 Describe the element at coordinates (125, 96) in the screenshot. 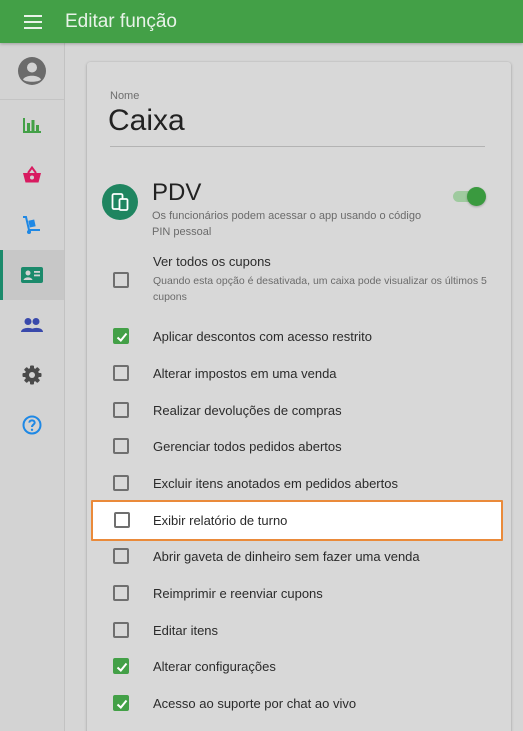

I see `name-field-label: Nome` at that location.